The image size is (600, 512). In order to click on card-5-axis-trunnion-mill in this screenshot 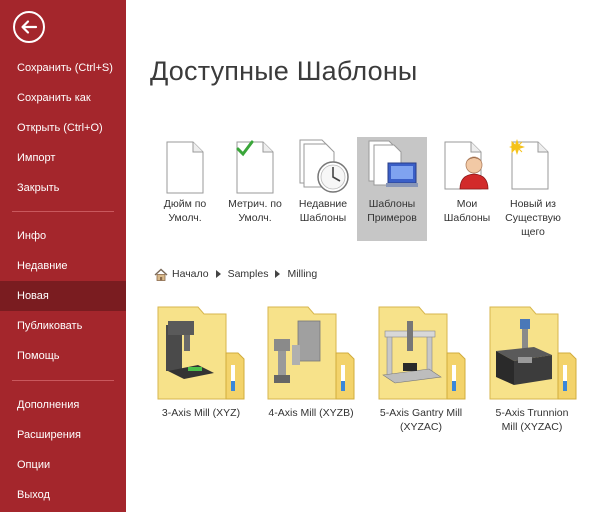, I will do `click(533, 353)`.